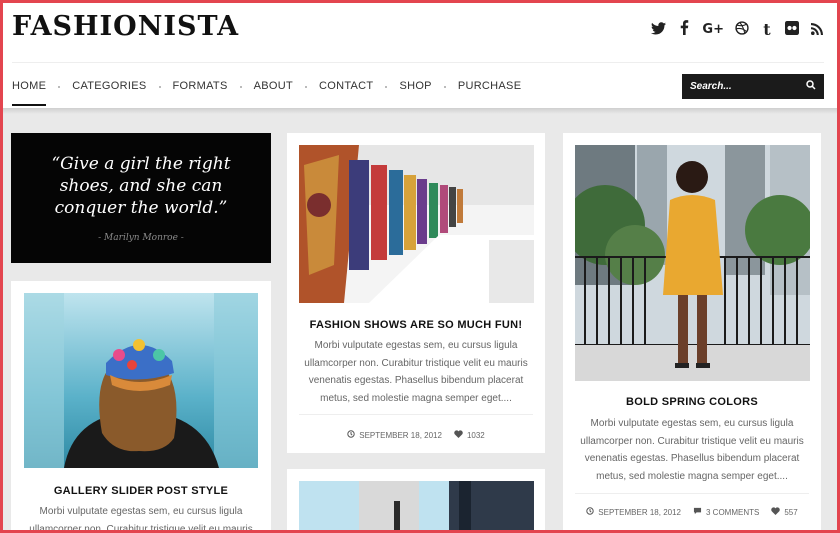 Image resolution: width=840 pixels, height=533 pixels. I want to click on post-title: GALLERY SLIDER POST STYLE, so click(141, 491).